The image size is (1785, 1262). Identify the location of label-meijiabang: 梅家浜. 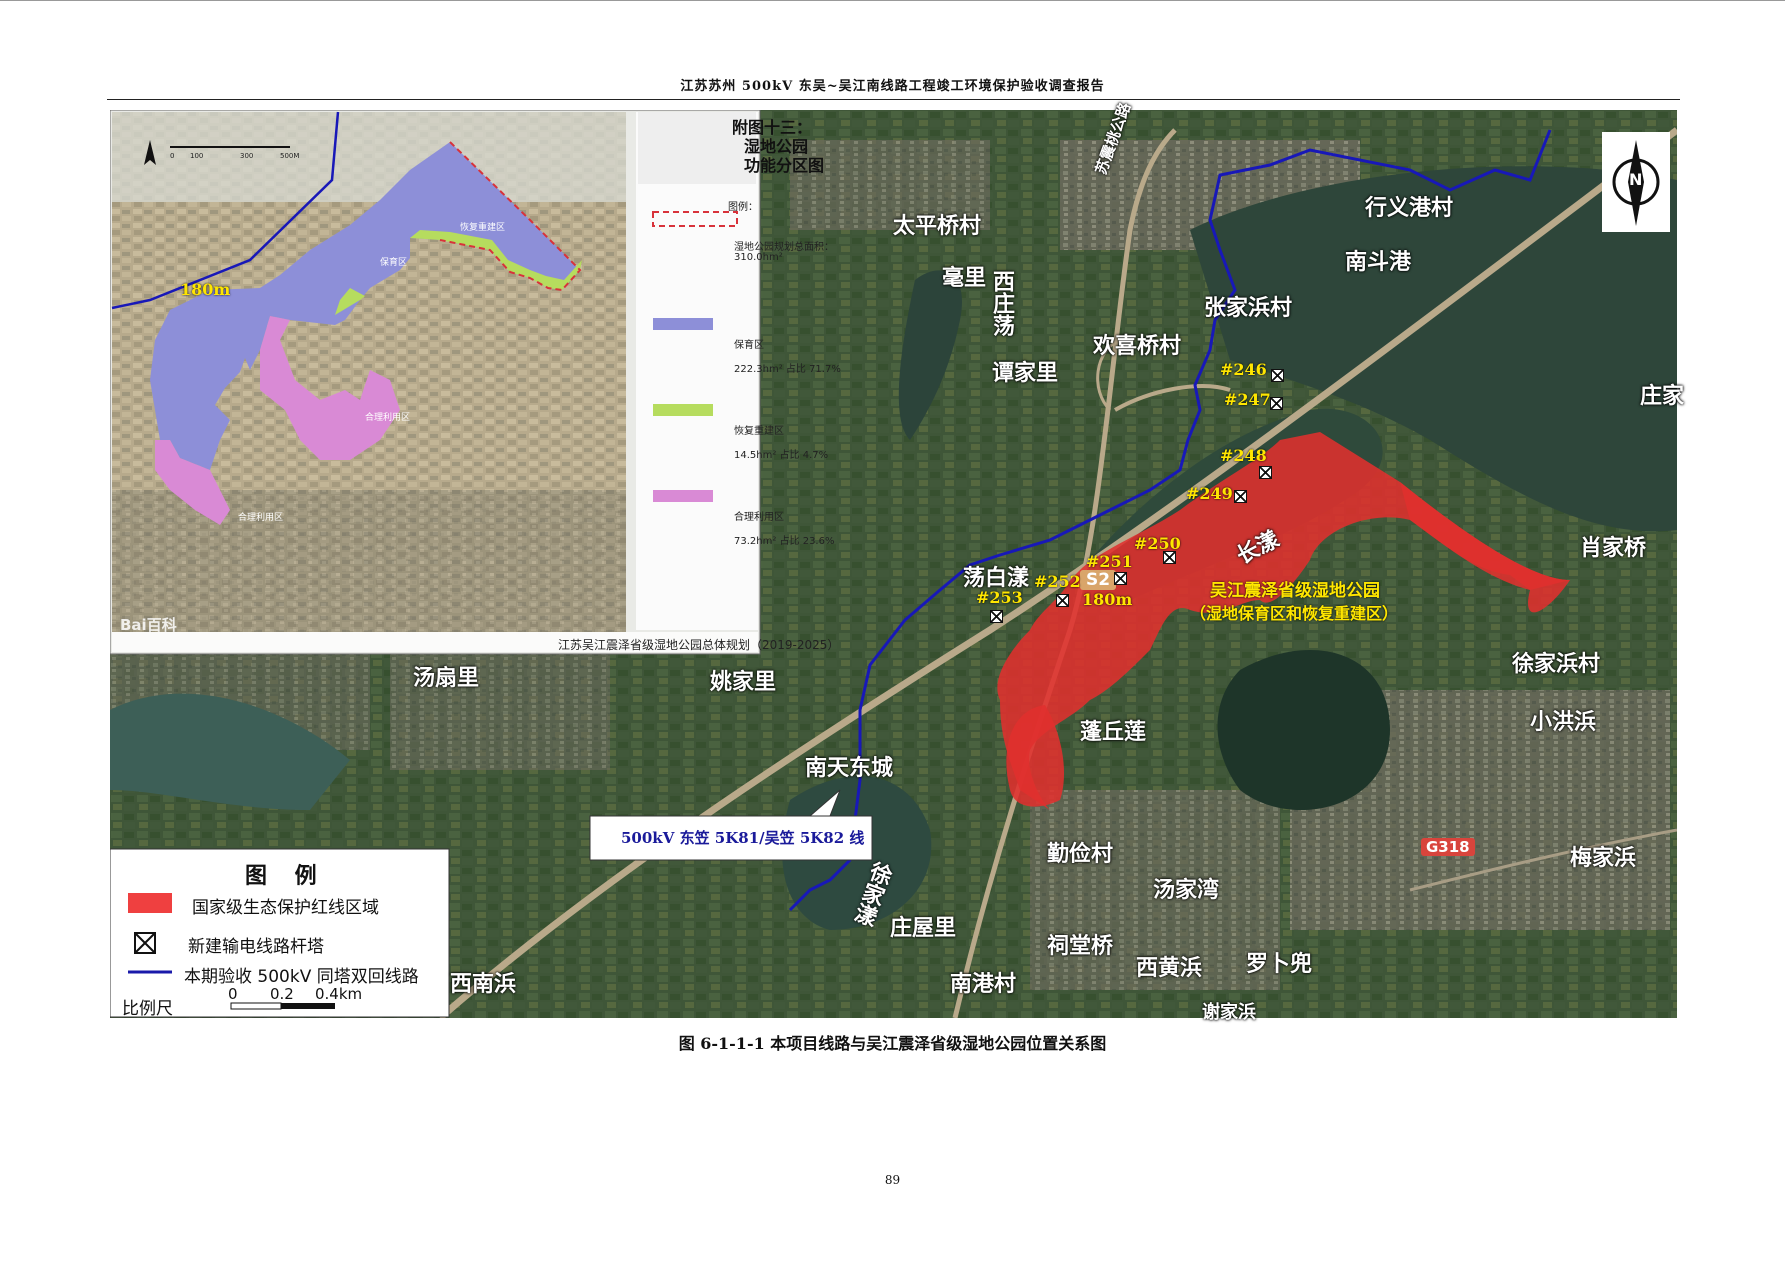
(1603, 858).